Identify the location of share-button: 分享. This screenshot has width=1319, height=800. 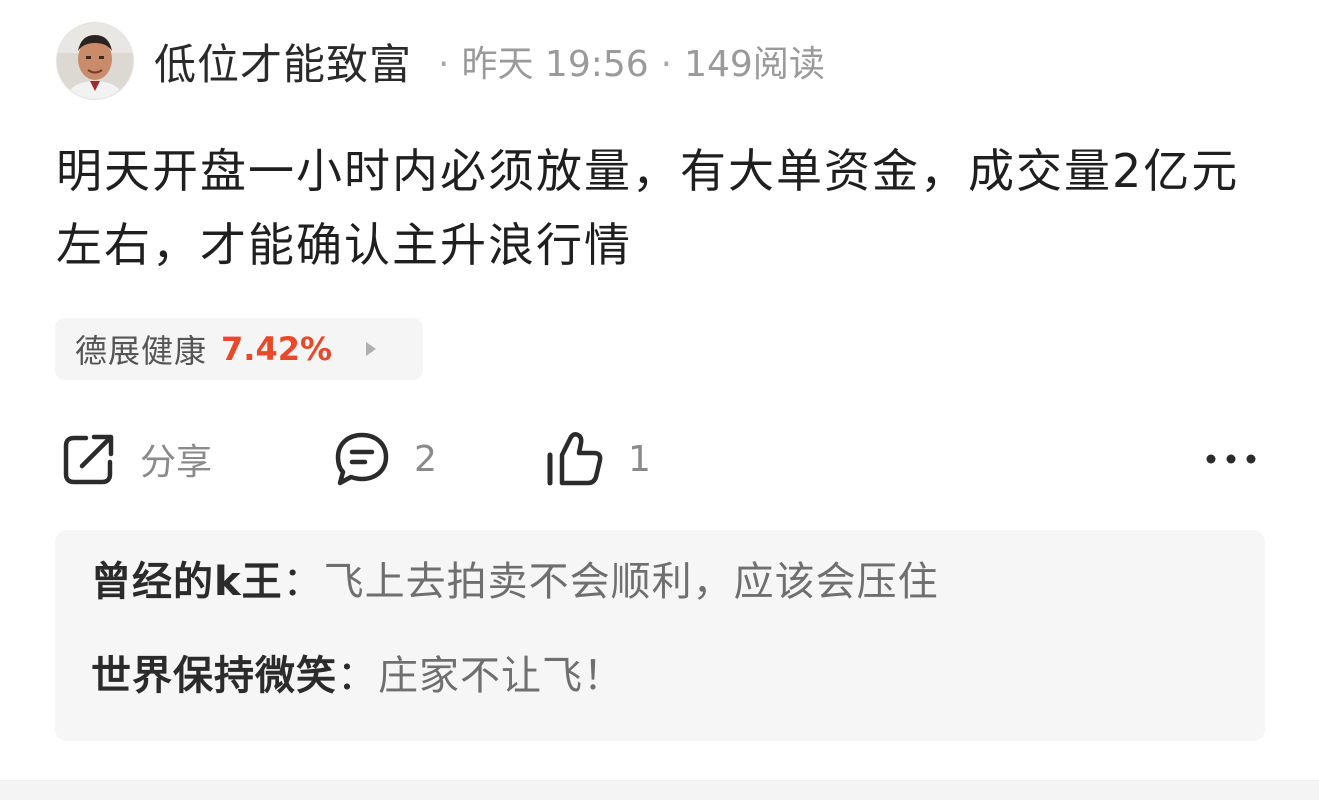
(136, 459).